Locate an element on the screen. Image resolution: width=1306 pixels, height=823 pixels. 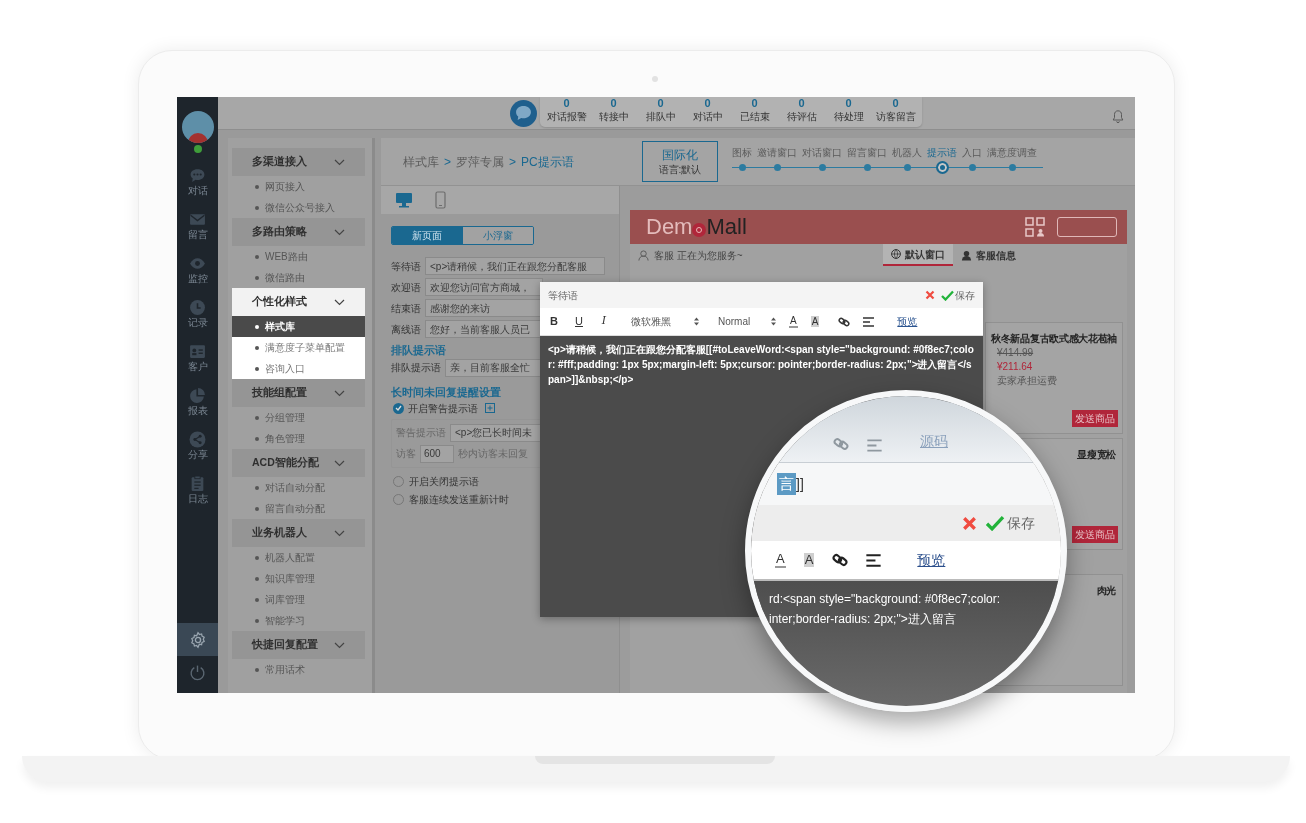
desktop-tab is located at coordinates (404, 200).